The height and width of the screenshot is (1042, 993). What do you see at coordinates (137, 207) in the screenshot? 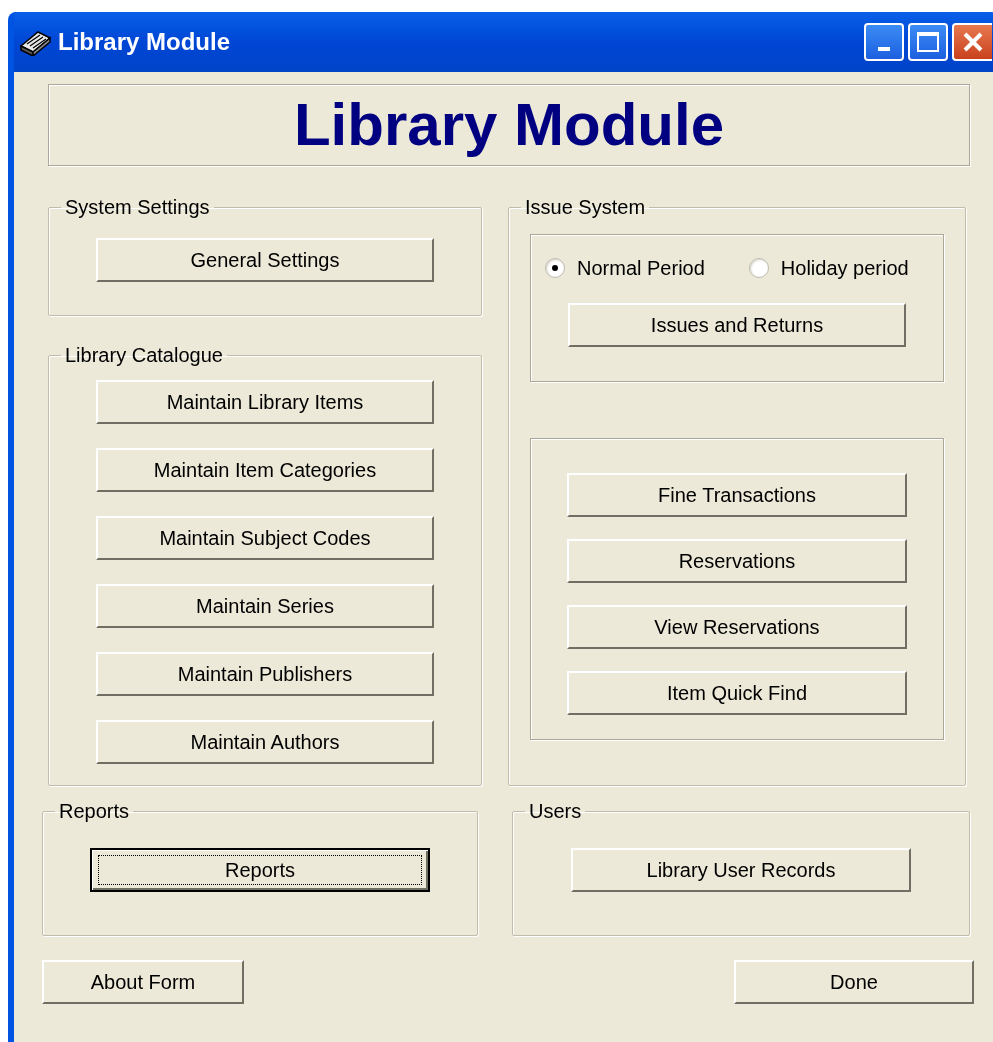
I see `group-label: System Settings` at bounding box center [137, 207].